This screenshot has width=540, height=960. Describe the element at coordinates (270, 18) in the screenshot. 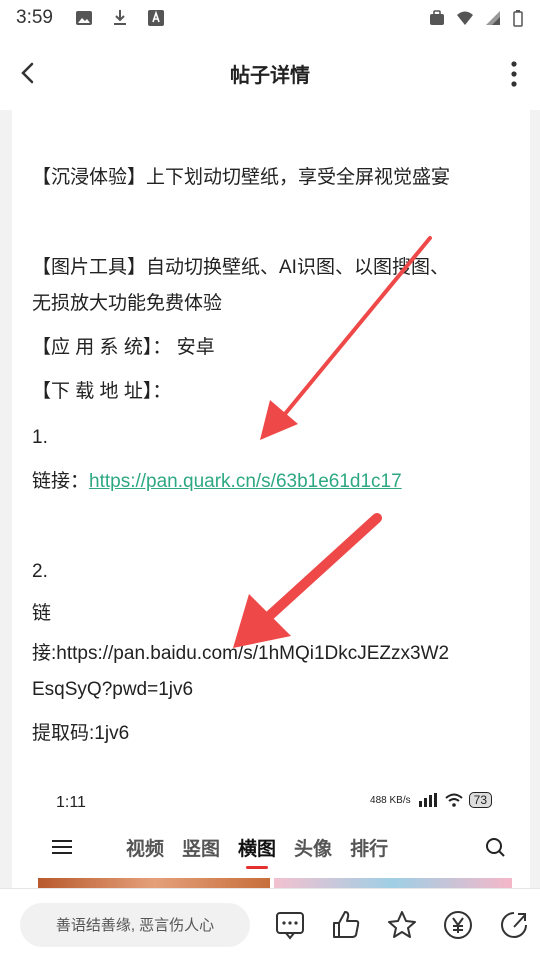

I see `status-bar: 3:59` at that location.